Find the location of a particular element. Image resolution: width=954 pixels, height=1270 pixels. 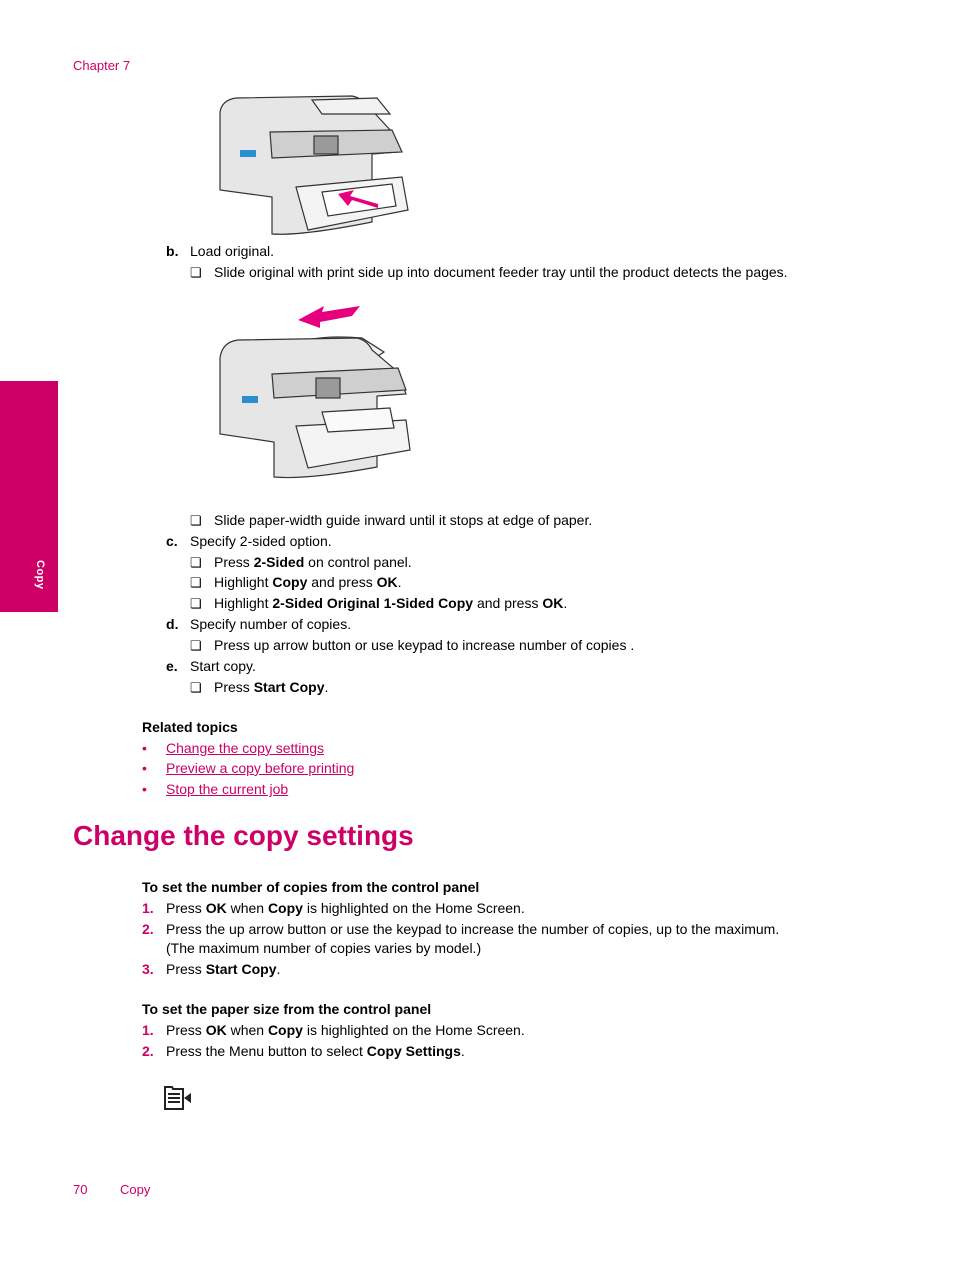

related-link-item: • Stop the current job is located at coordinates (215, 789).